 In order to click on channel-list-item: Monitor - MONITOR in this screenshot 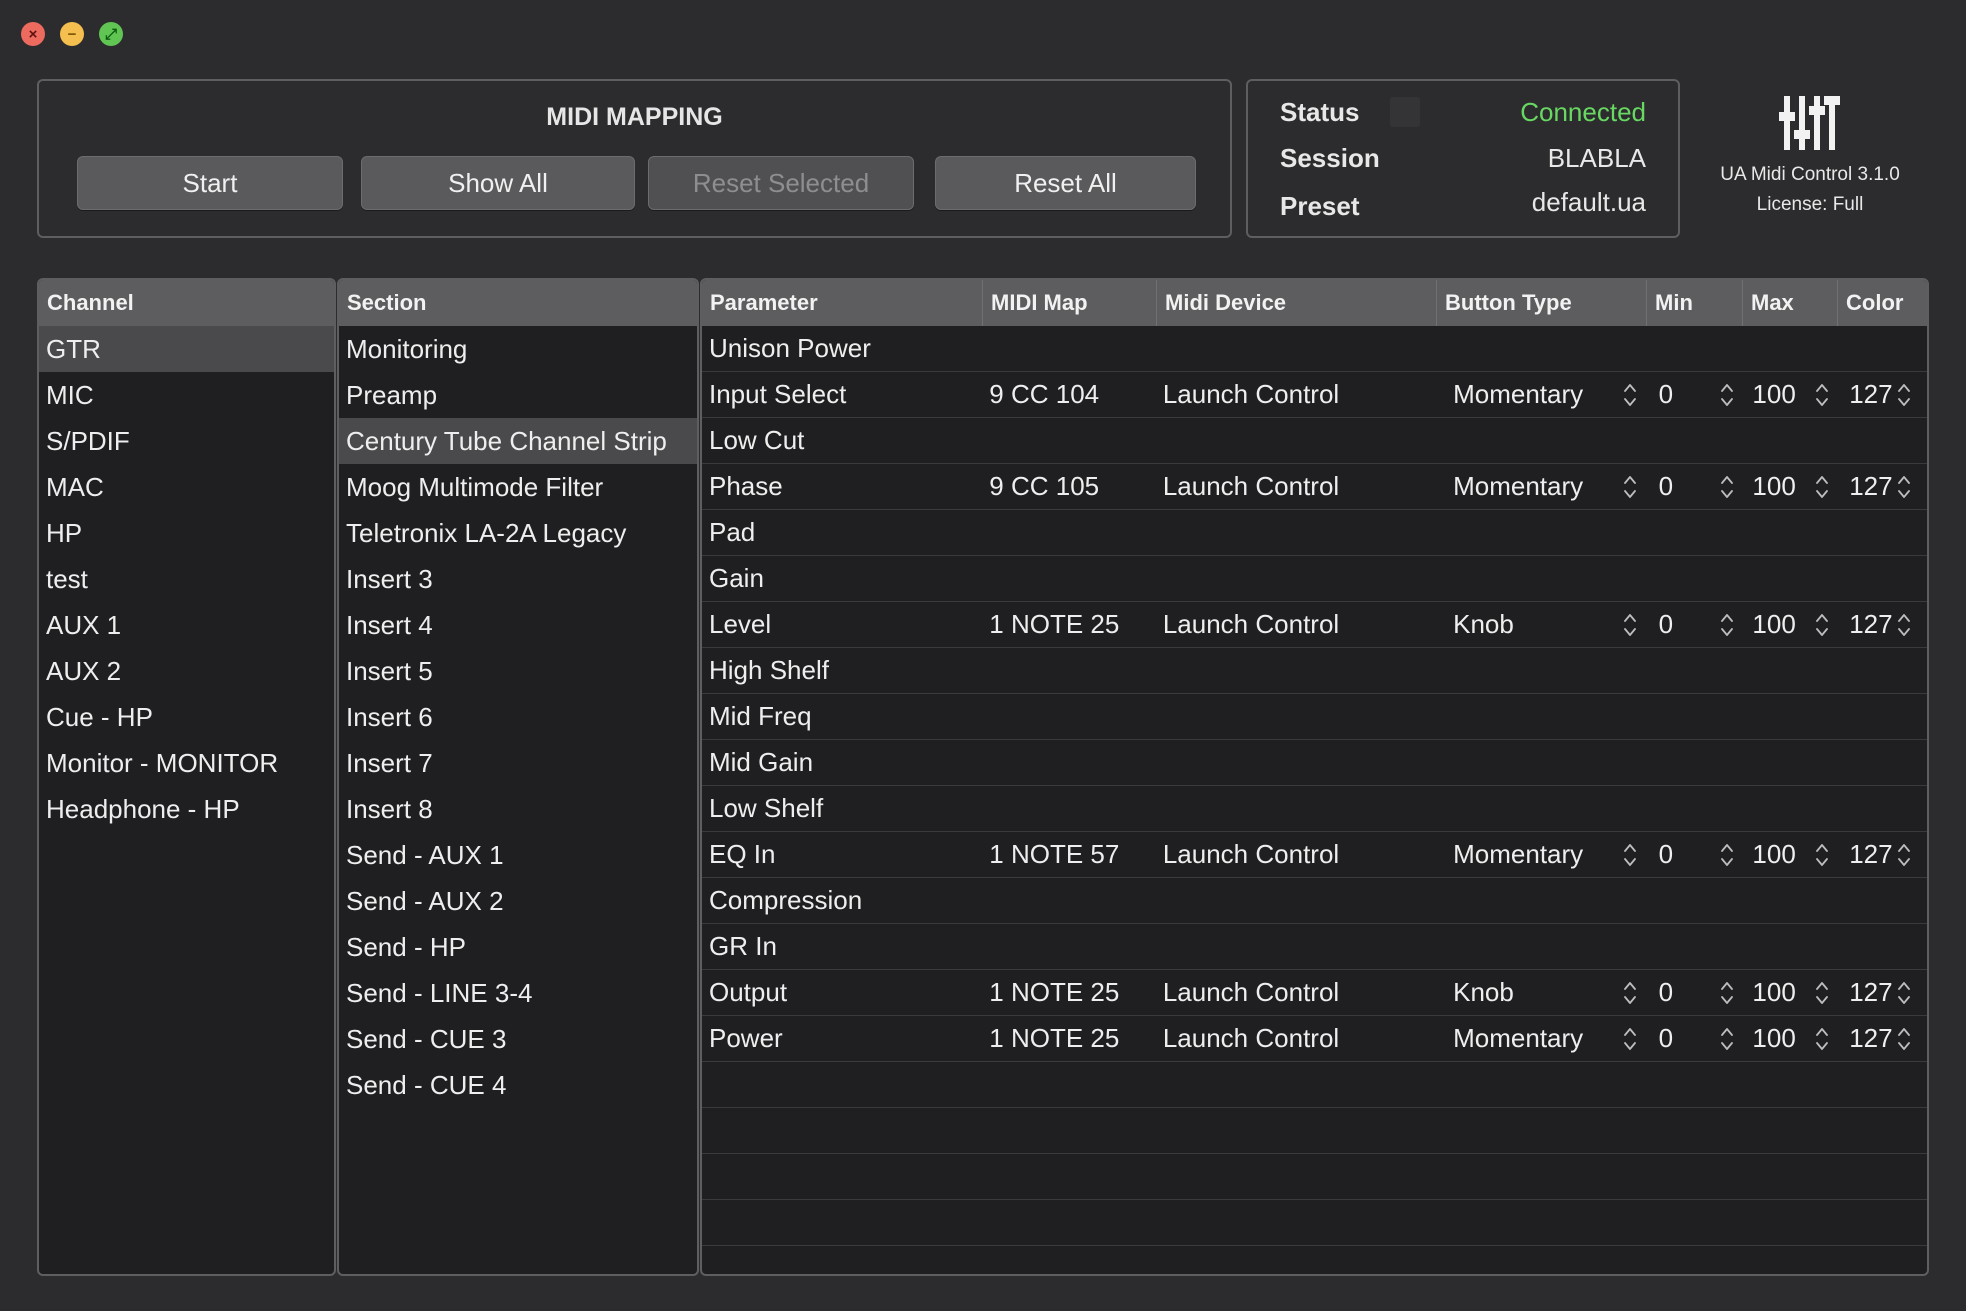, I will do `click(186, 763)`.